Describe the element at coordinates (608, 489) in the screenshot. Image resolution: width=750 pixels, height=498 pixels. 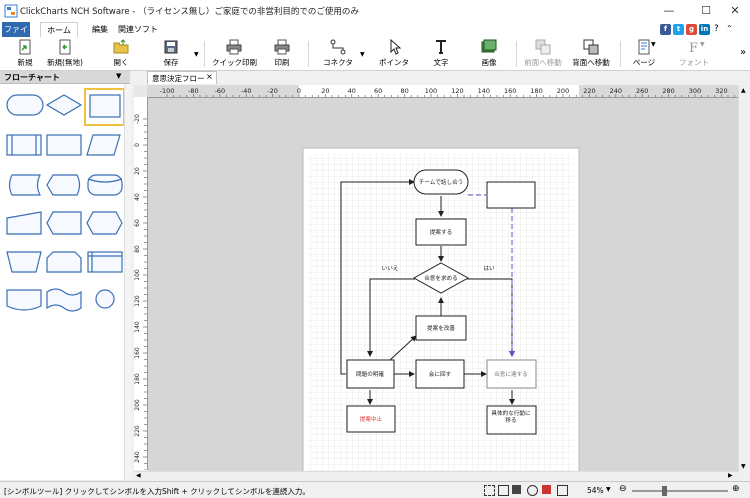
I see `zoom-dropdown-icon: ▼` at that location.